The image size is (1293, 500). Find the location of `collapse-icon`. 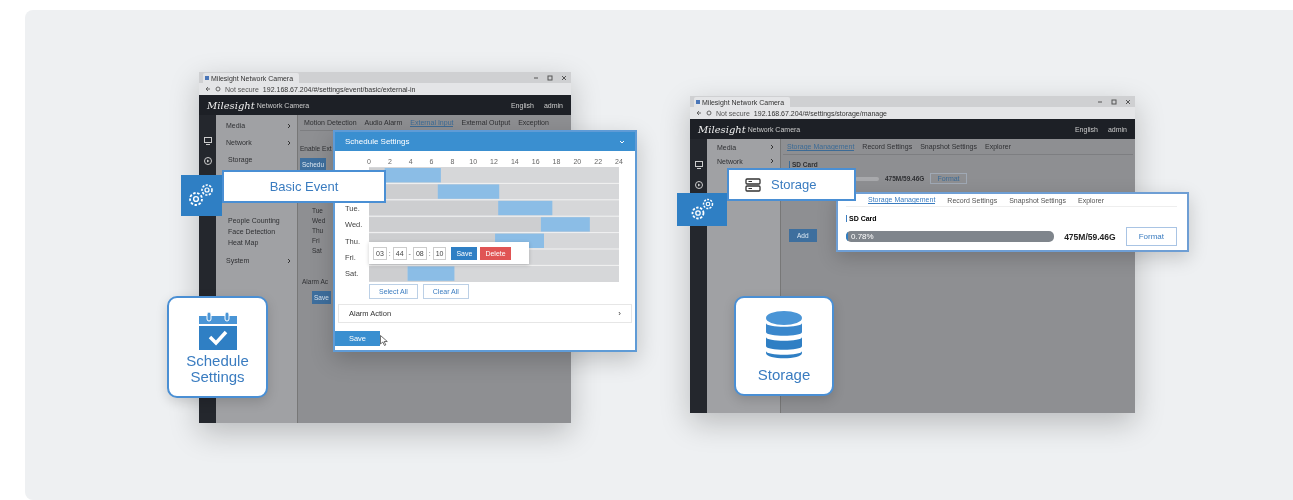

collapse-icon is located at coordinates (622, 141).